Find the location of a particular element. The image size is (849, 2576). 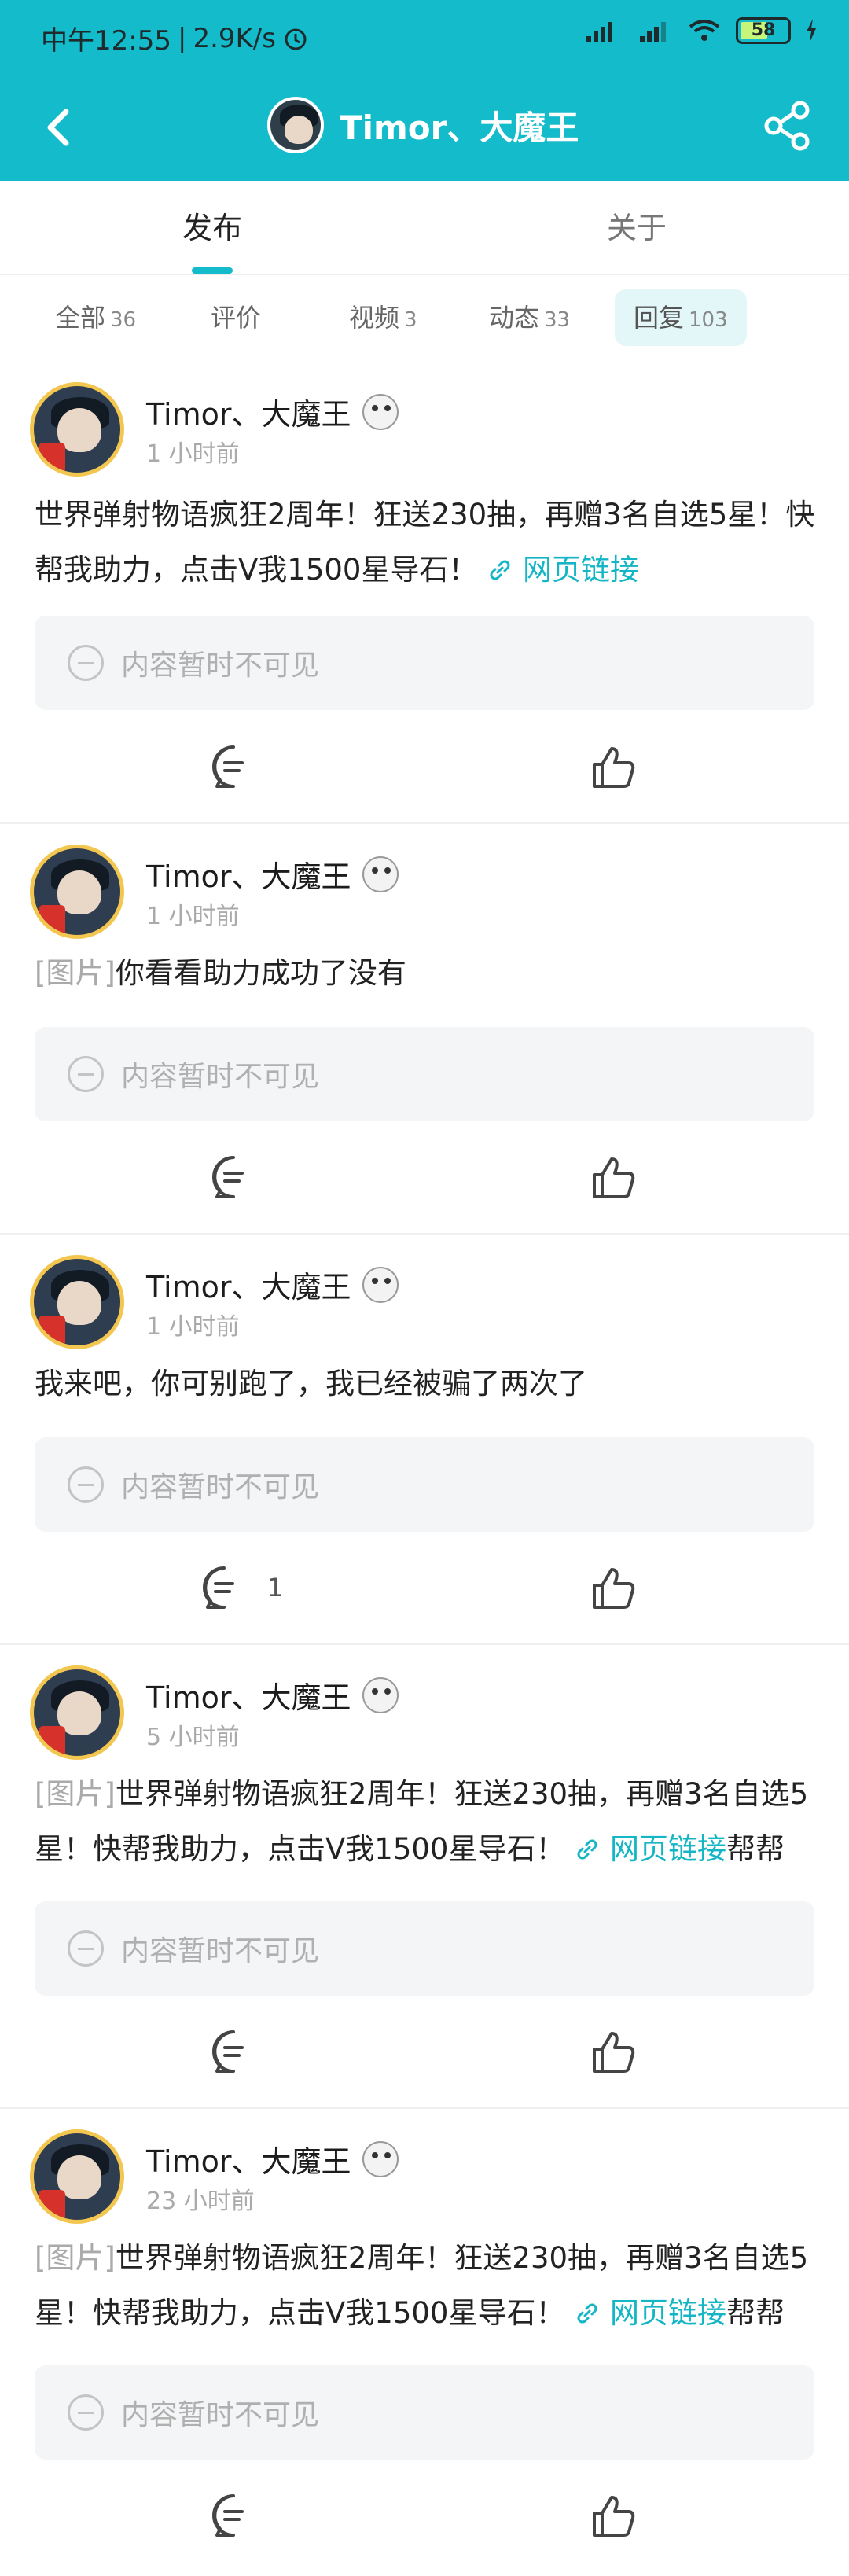

share-icon is located at coordinates (787, 126).